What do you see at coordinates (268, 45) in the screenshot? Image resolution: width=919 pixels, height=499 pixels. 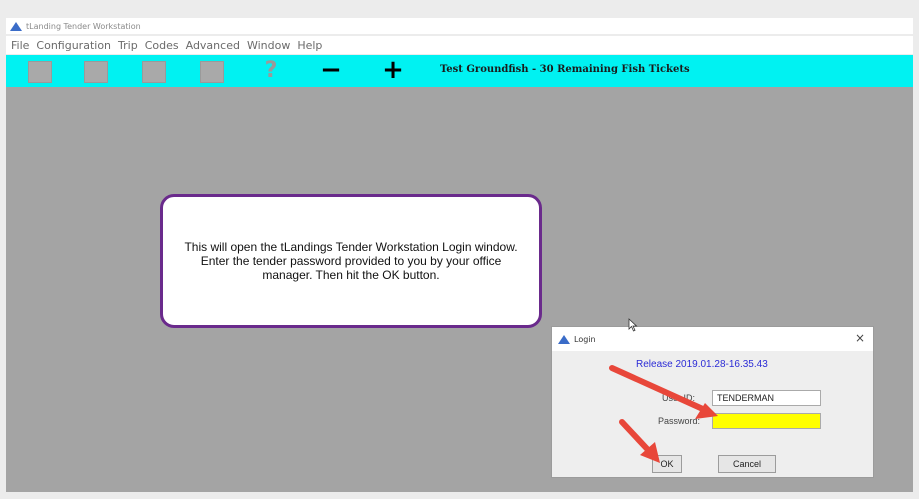 I see `menu-window: Window` at bounding box center [268, 45].